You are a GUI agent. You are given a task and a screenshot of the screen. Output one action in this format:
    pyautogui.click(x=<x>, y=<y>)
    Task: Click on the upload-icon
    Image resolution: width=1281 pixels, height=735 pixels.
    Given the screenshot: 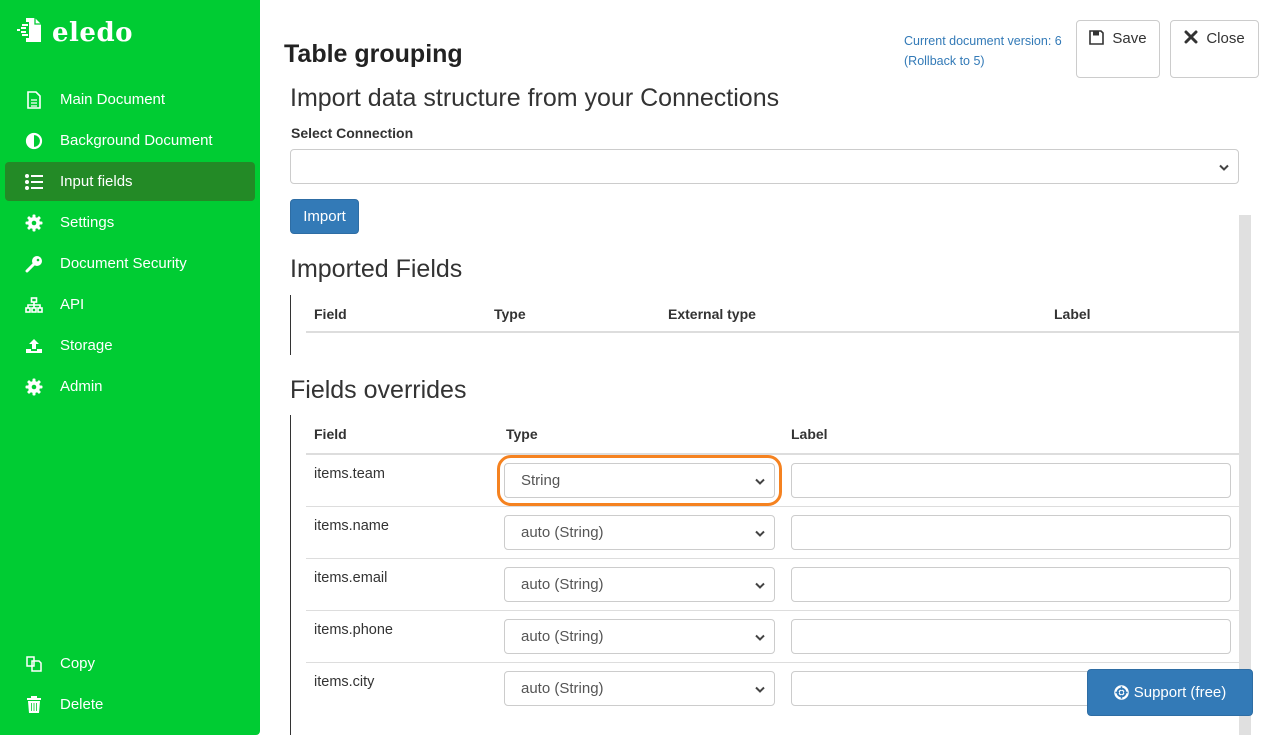 What is the action you would take?
    pyautogui.click(x=34, y=346)
    